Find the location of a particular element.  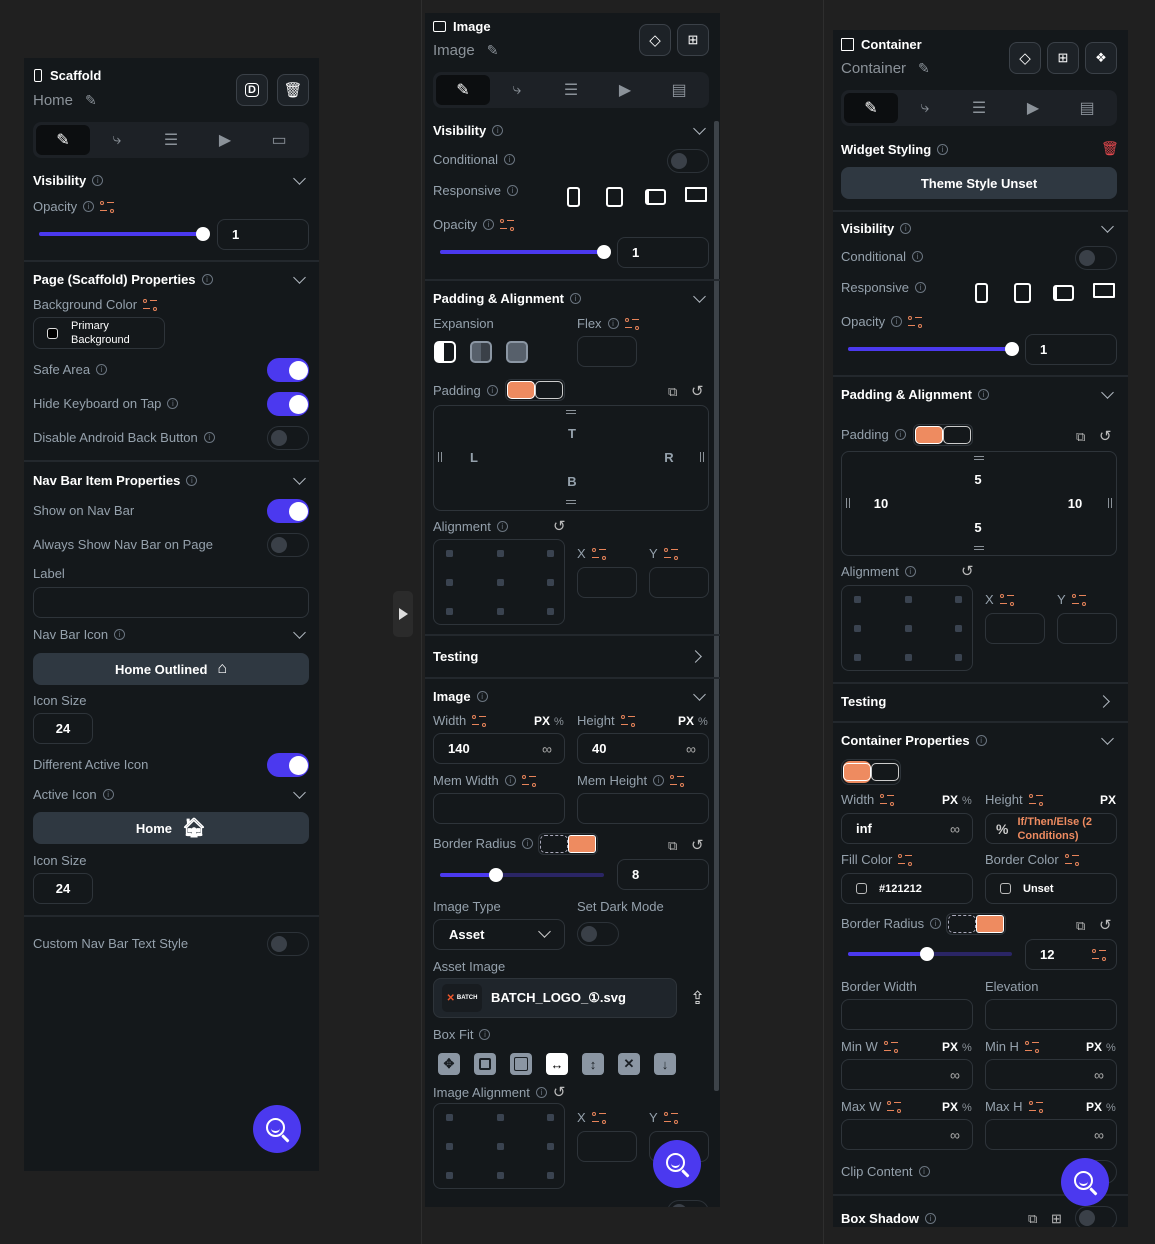

partial-toggle is located at coordinates (688, 1203).